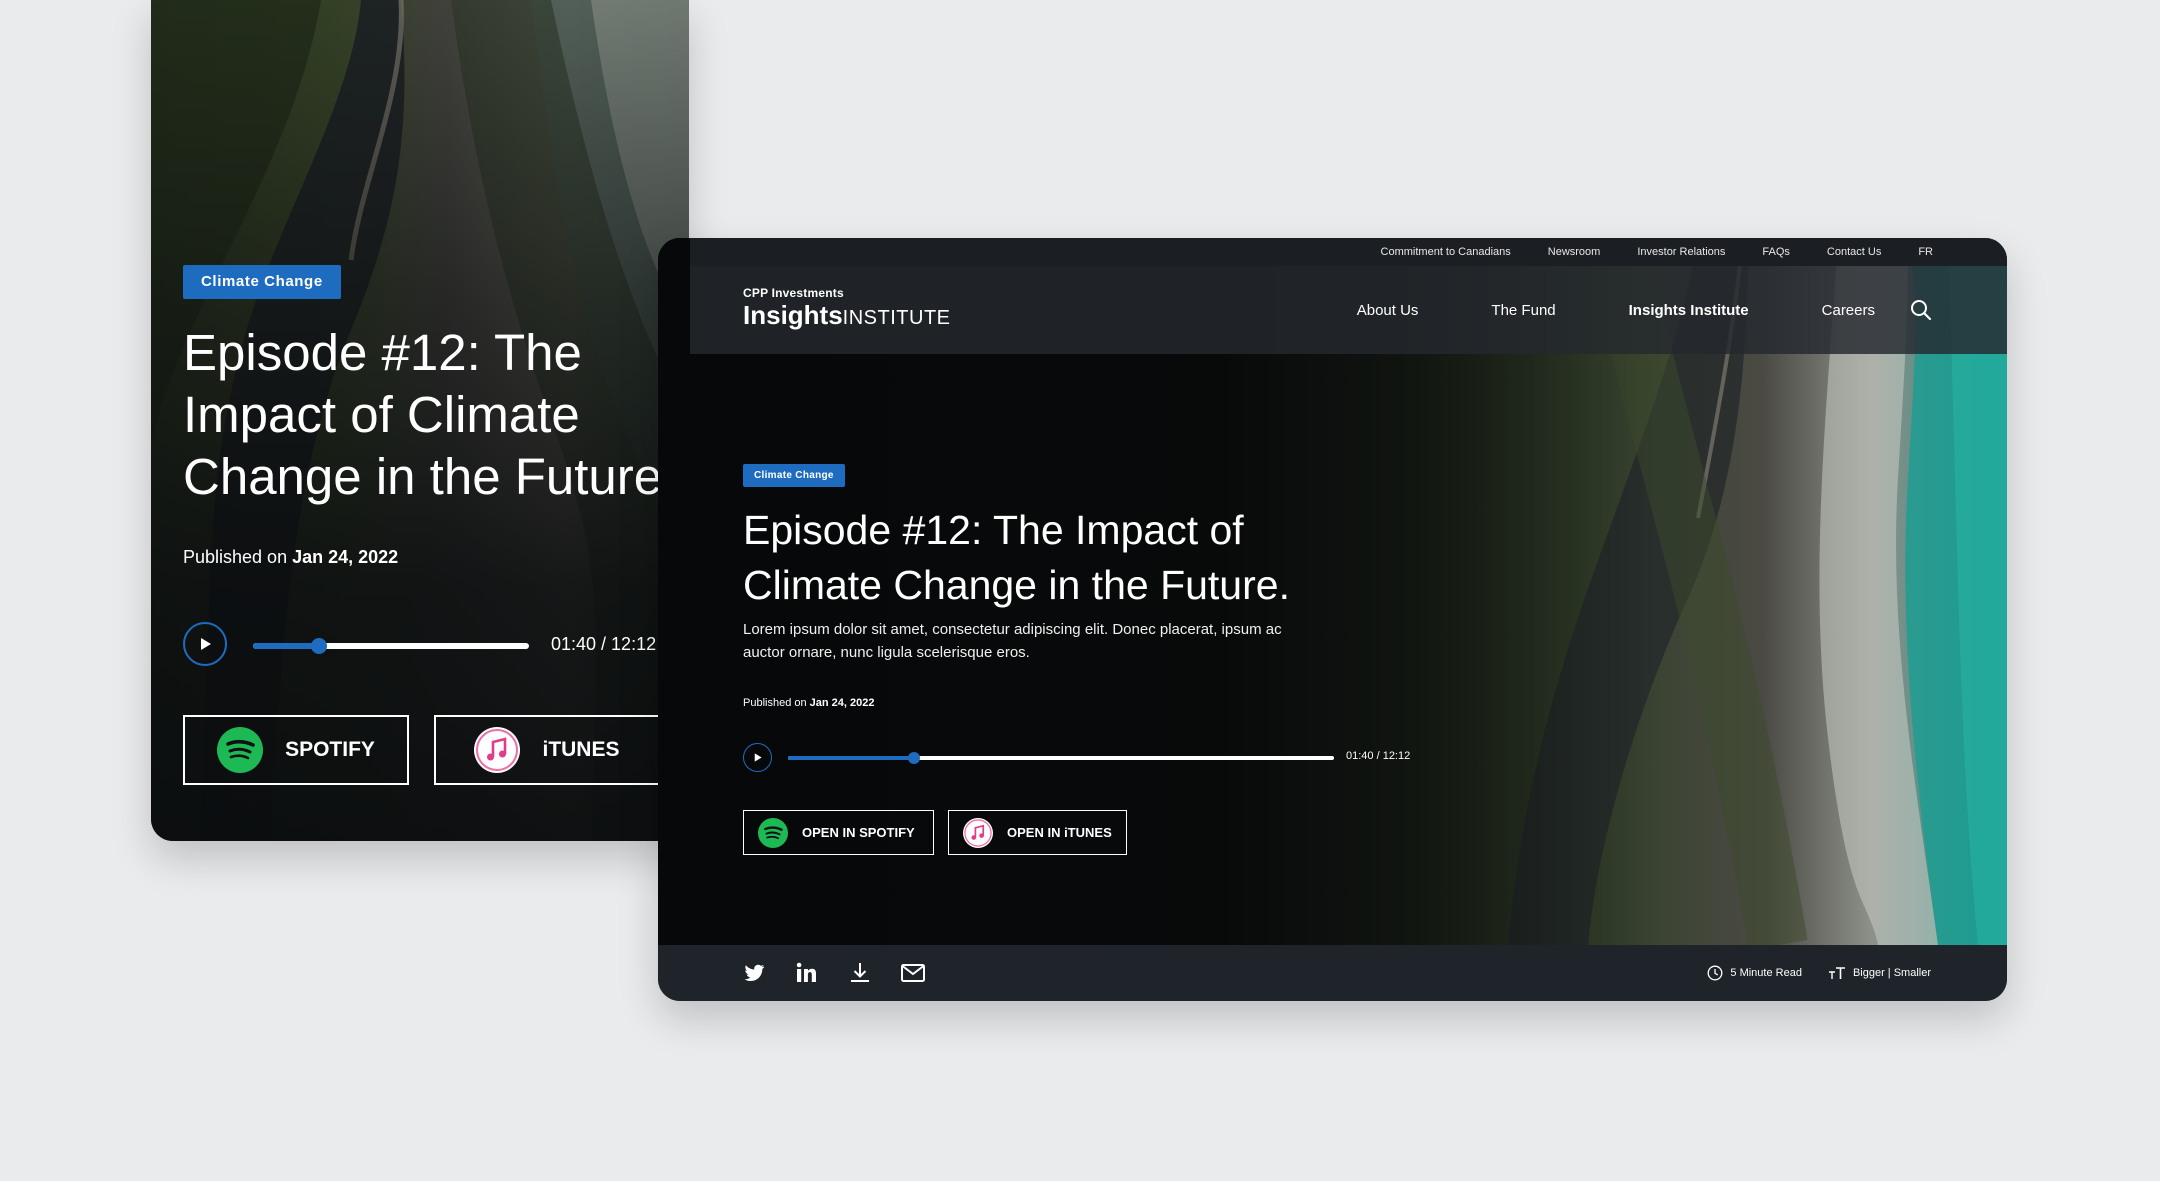  What do you see at coordinates (1689, 310) in the screenshot?
I see `nav-item-insights-institute: Insights Institute` at bounding box center [1689, 310].